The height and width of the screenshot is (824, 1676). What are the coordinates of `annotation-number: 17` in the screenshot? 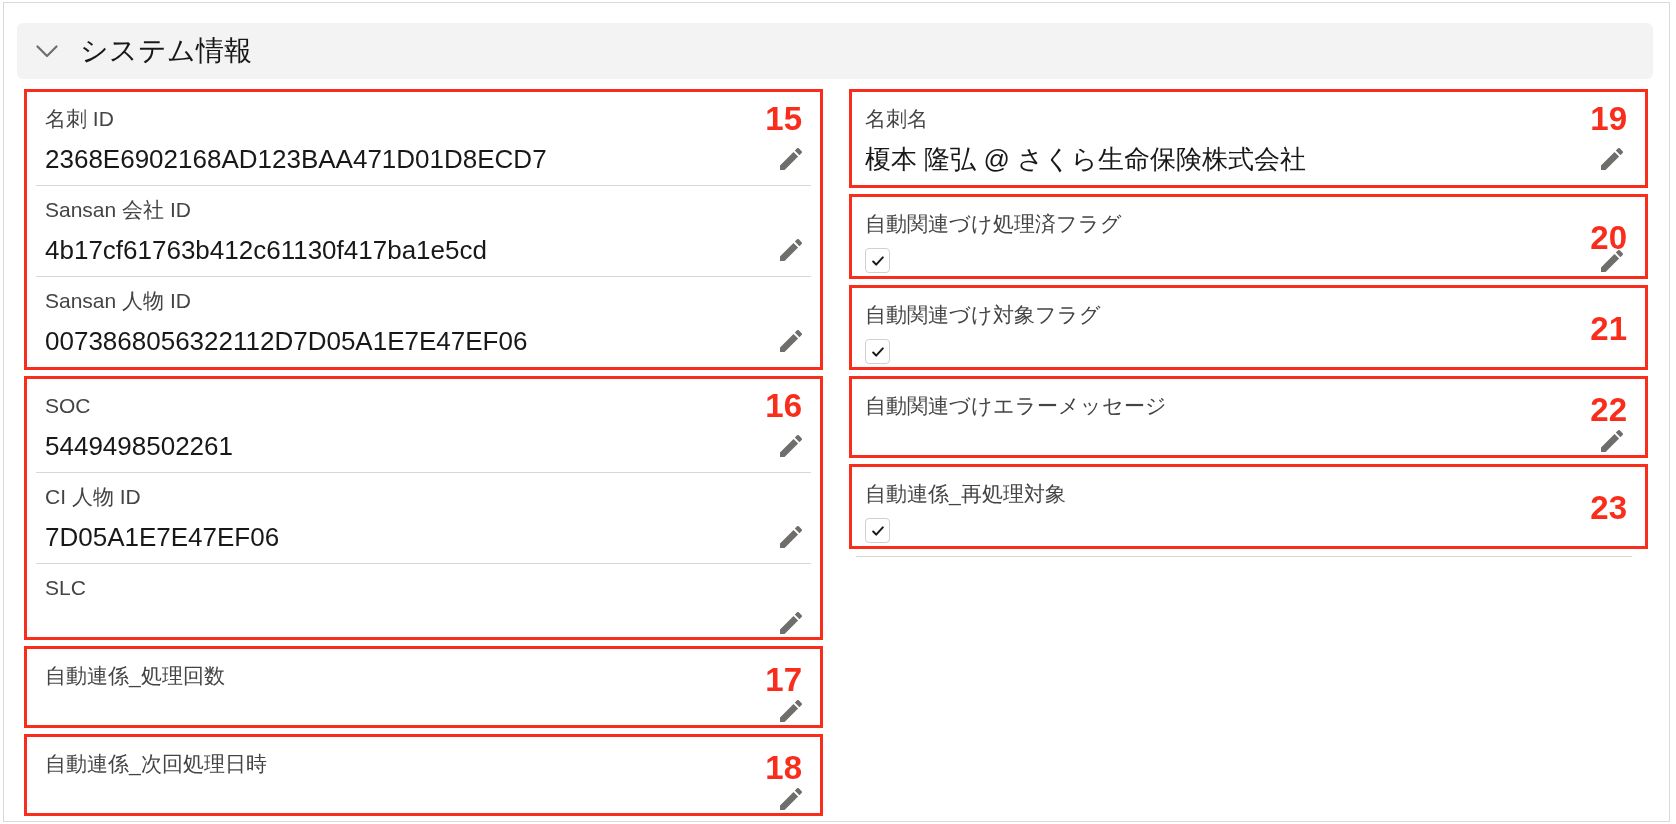 It's located at (783, 679).